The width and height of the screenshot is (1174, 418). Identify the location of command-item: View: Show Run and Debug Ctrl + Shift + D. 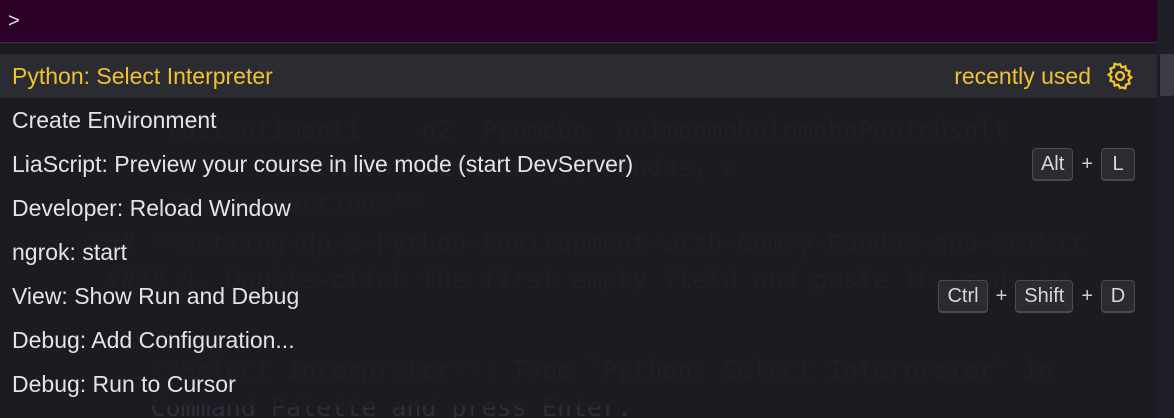
(578, 296).